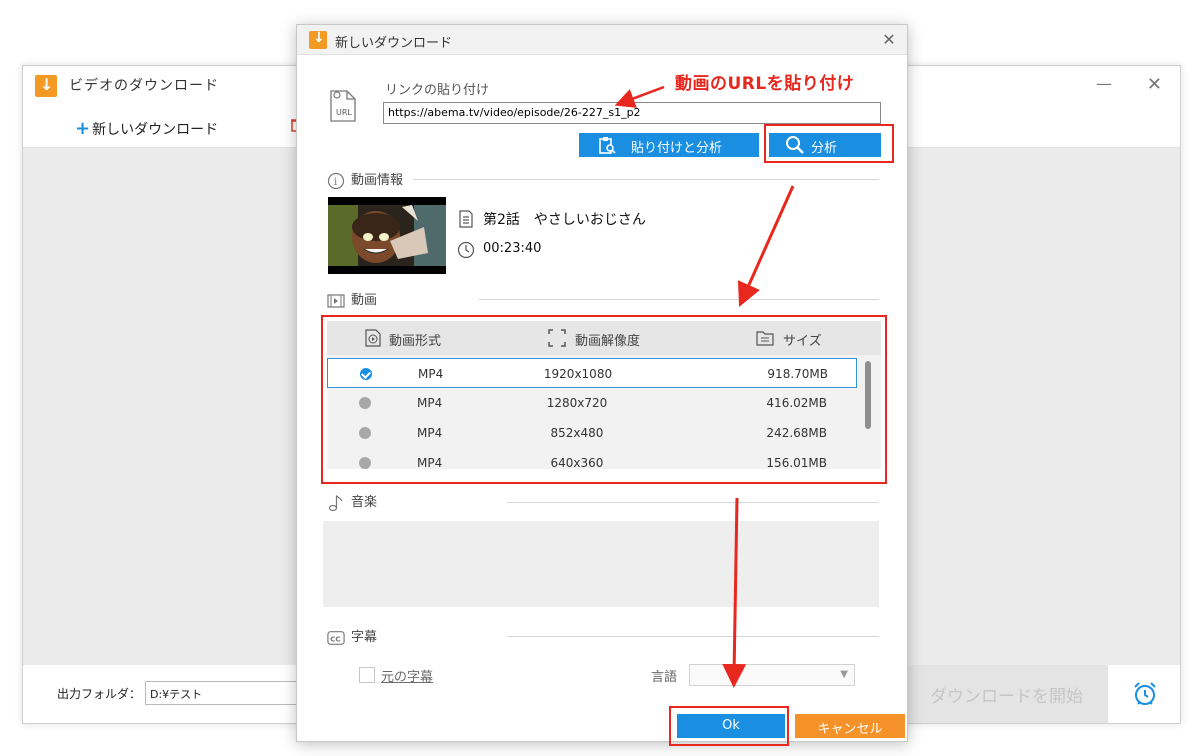 This screenshot has width=1198, height=756. Describe the element at coordinates (829, 143) in the screenshot. I see `annotation-box-analyze` at that location.